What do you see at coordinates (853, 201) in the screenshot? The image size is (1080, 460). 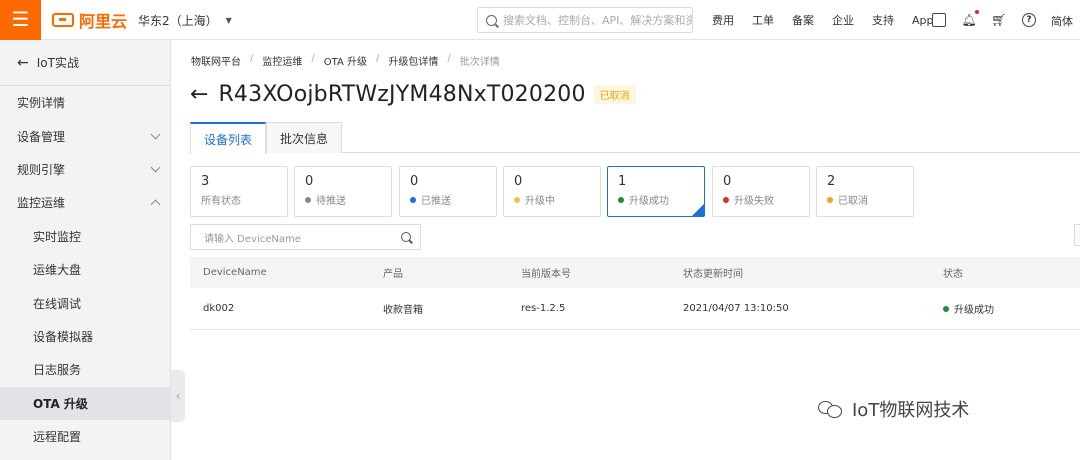 I see `status-label: 已取消` at bounding box center [853, 201].